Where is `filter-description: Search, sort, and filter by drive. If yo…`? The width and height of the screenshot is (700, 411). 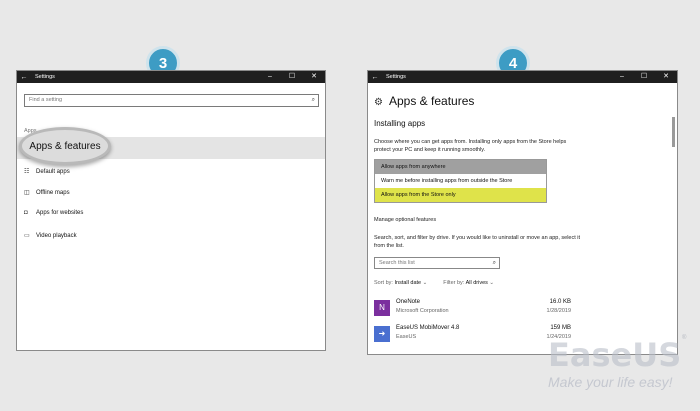
filter-description: Search, sort, and filter by drive. If yo… is located at coordinates (477, 242).